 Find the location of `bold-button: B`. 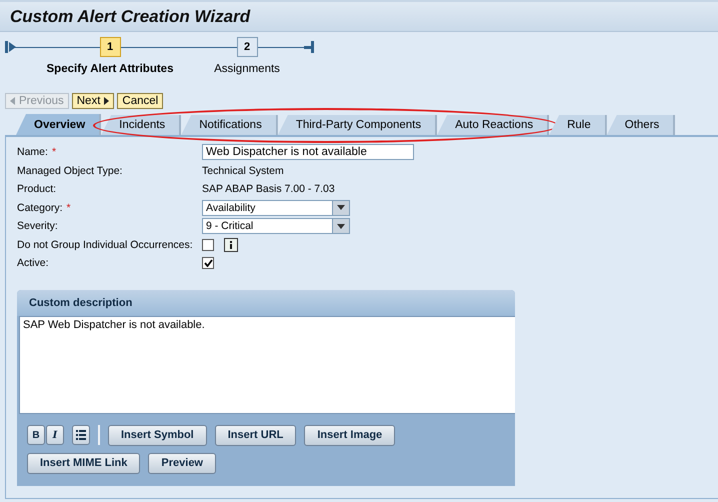

bold-button: B is located at coordinates (36, 435).